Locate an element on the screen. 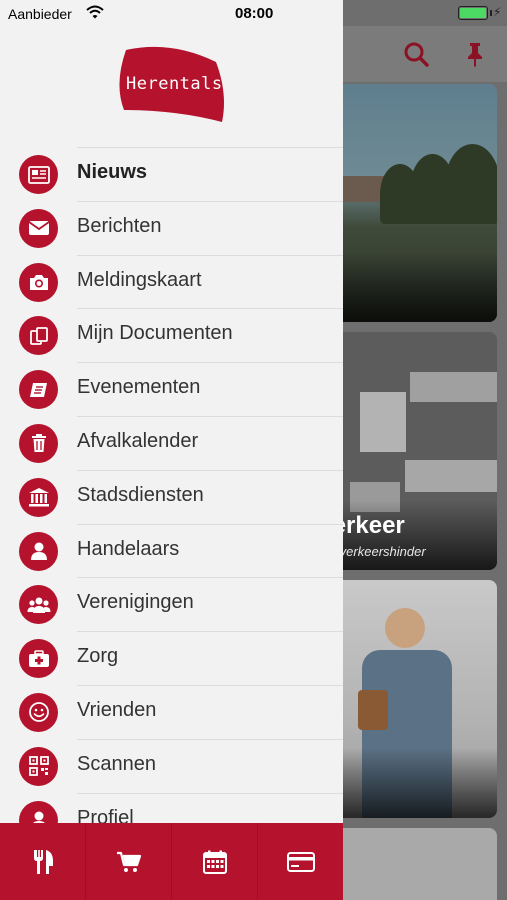 This screenshot has height=900, width=507. battery-tip is located at coordinates (491, 13).